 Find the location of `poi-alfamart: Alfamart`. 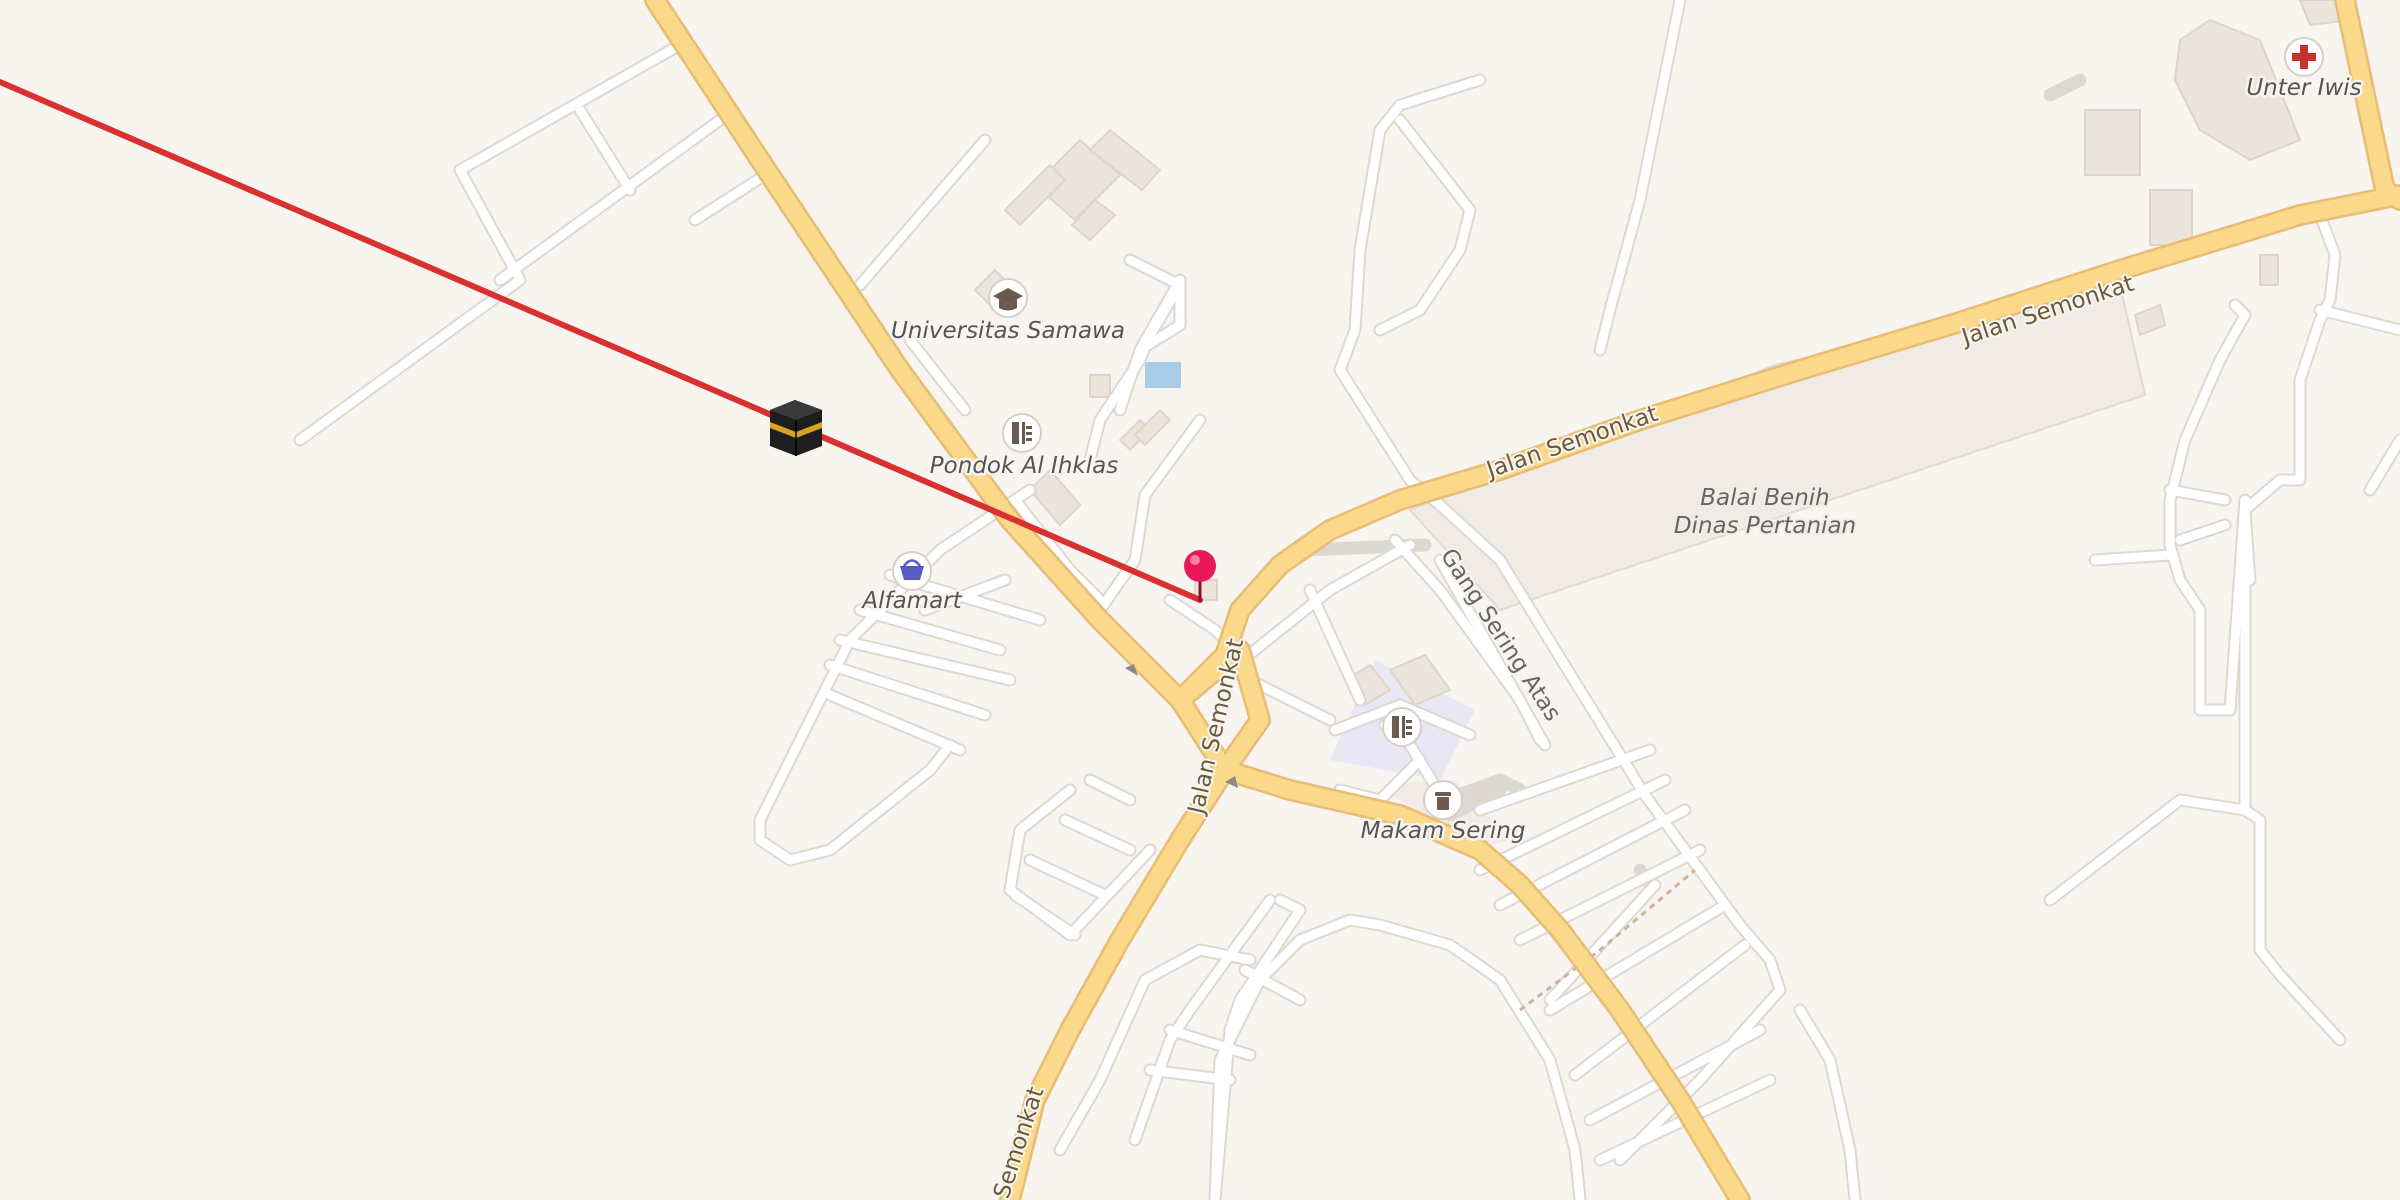

poi-alfamart: Alfamart is located at coordinates (911, 584).